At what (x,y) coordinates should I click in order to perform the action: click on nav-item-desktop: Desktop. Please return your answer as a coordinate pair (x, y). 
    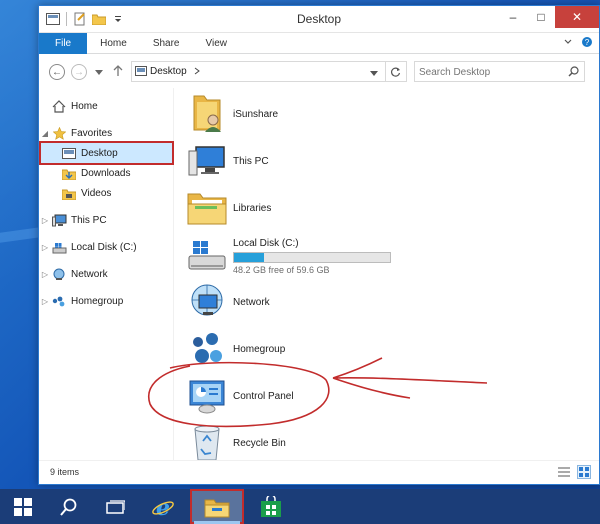
    Looking at the image, I should click on (106, 153).